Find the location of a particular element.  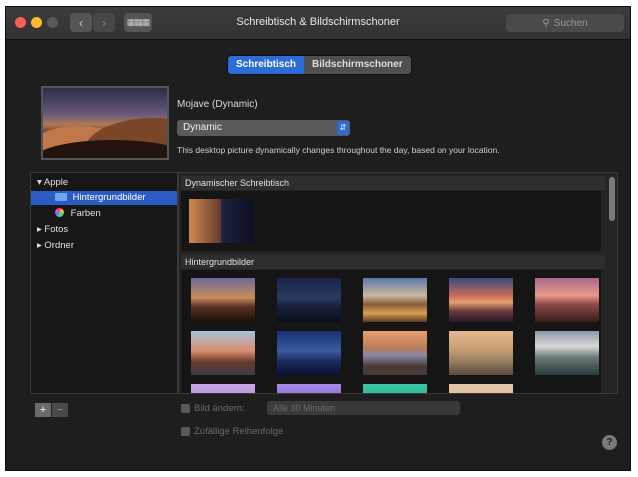

change-picture-label: Bild ändern: is located at coordinates (219, 408).